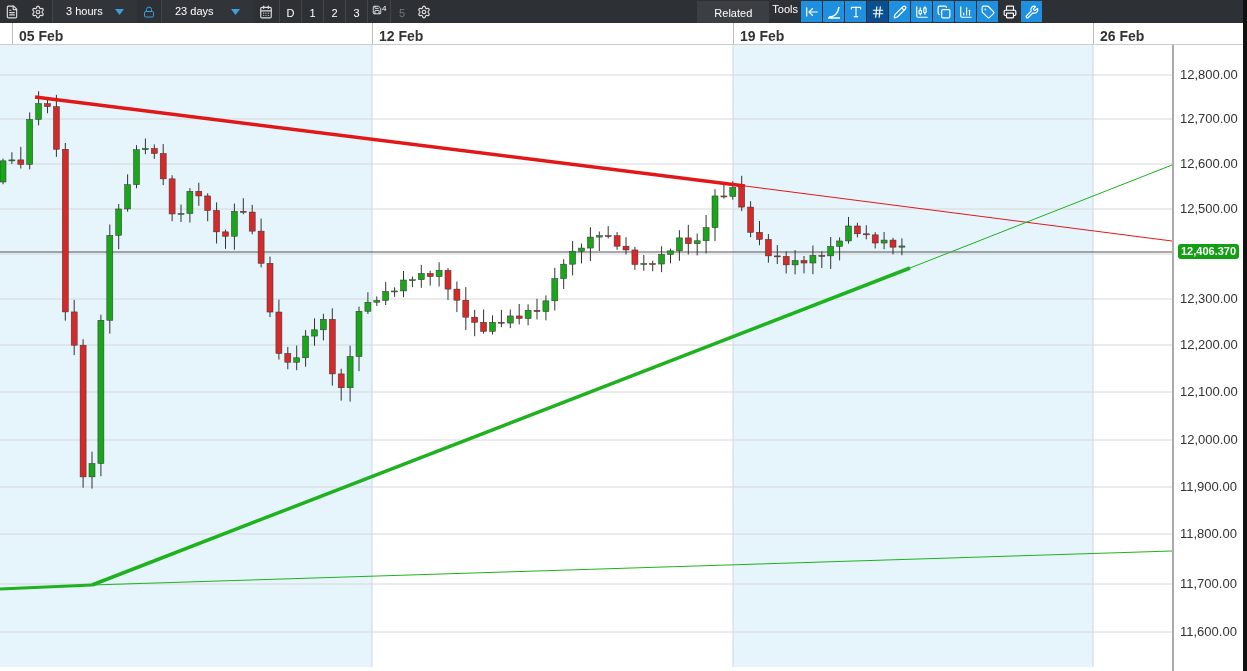  Describe the element at coordinates (855, 11) in the screenshot. I see `text-icon` at that location.